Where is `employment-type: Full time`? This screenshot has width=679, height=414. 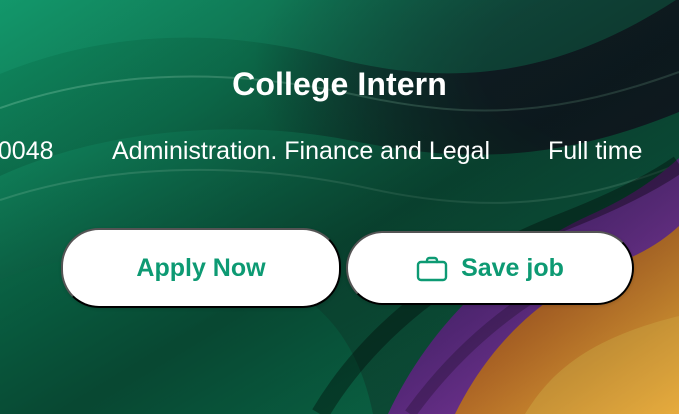
employment-type: Full time is located at coordinates (595, 151).